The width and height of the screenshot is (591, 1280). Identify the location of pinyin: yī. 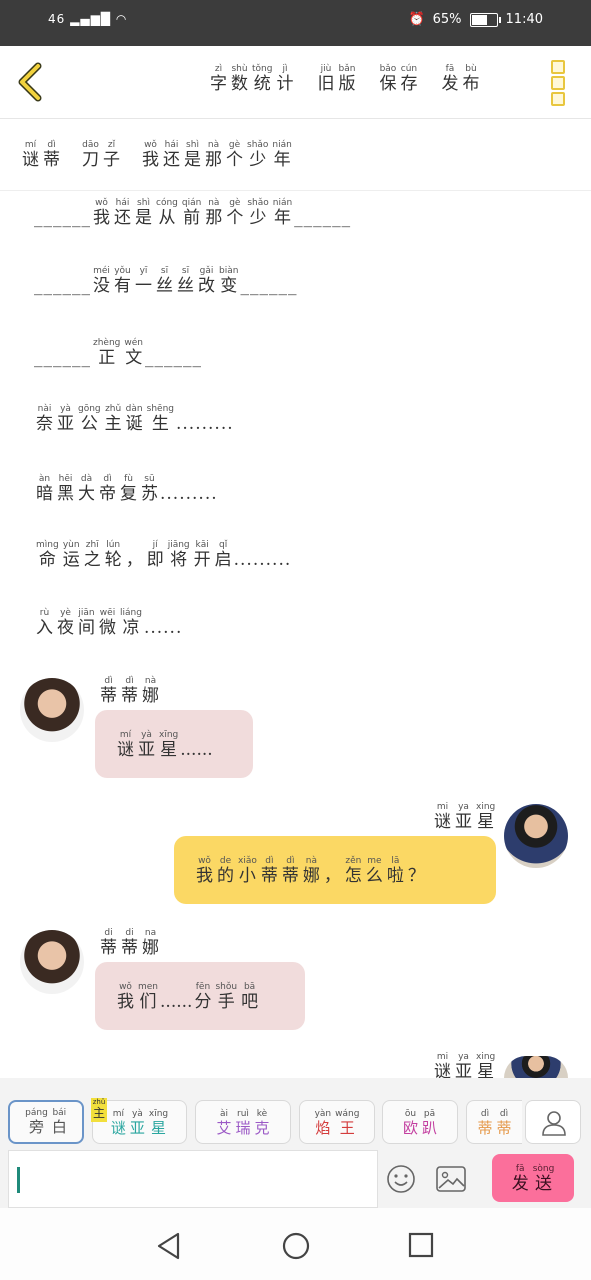
(143, 271).